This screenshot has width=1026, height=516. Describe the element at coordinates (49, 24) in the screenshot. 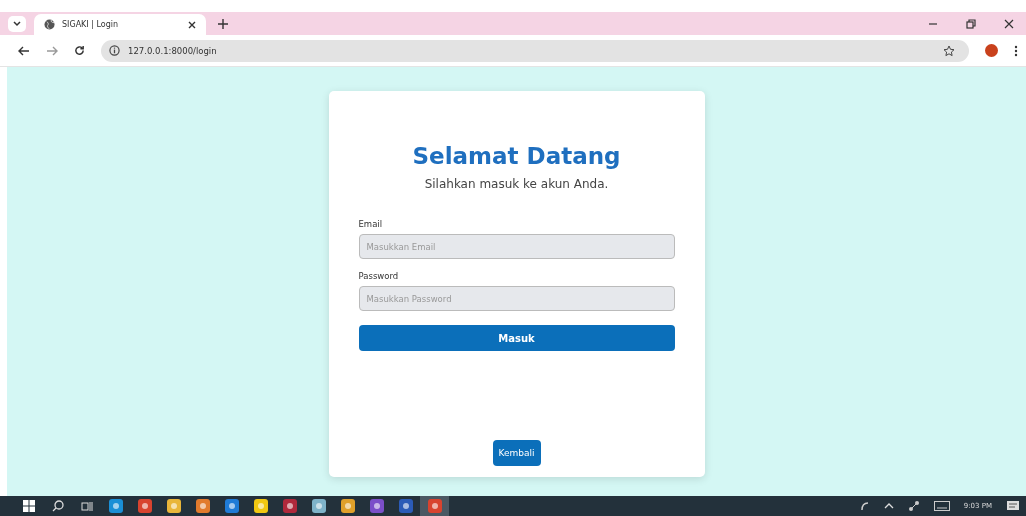

I see `globe-icon` at that location.